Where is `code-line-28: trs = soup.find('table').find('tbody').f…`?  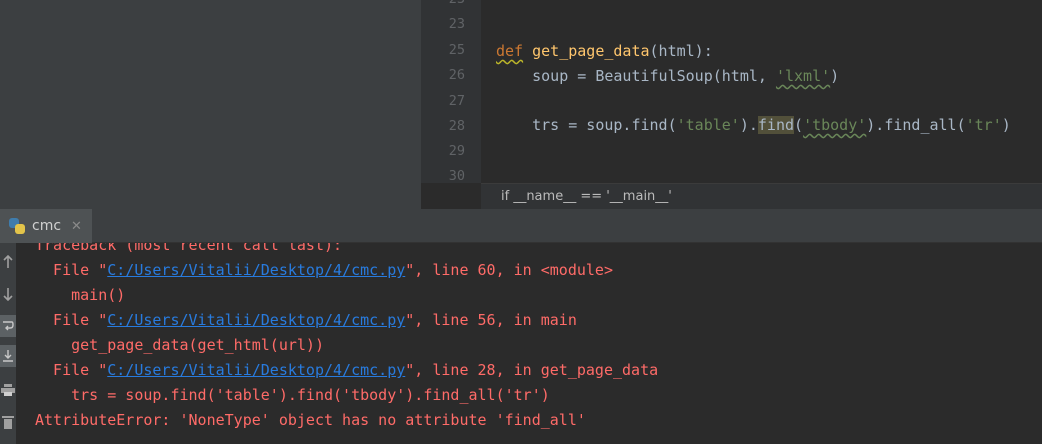
code-line-28: trs = soup.find('table').find('tbody').f… is located at coordinates (753, 125).